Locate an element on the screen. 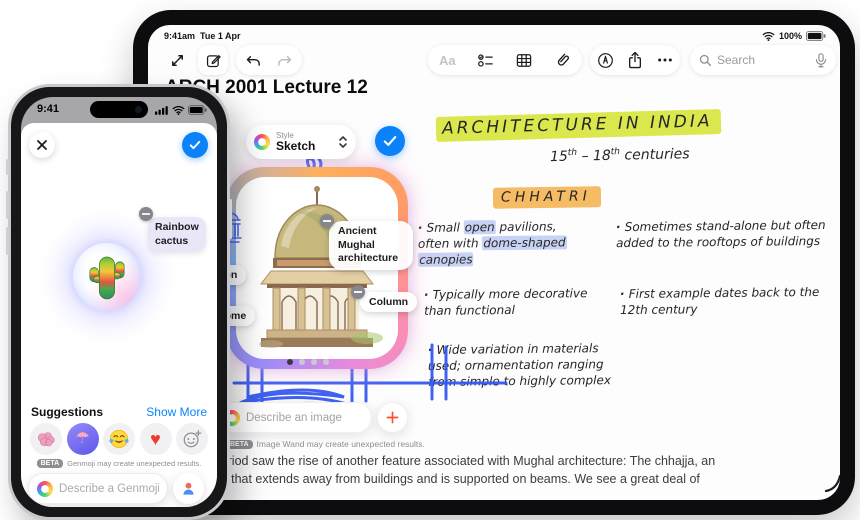 The image size is (860, 520). chevron-up-down-icon is located at coordinates (343, 142).